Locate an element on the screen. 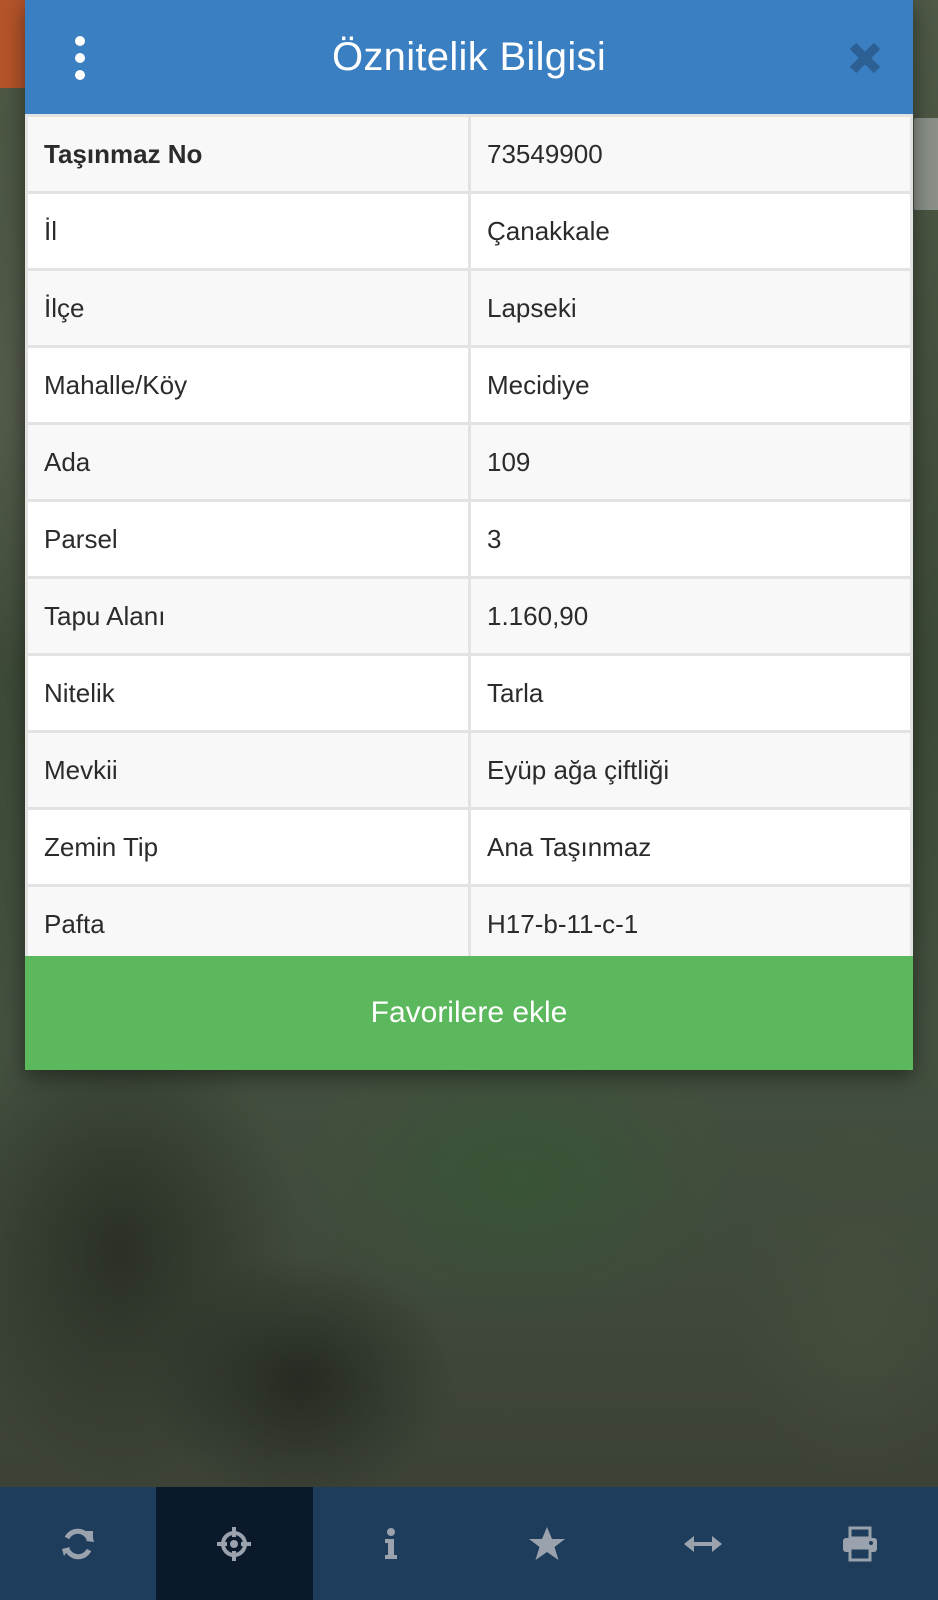  dialog-title: Öznitelik Bilgisi is located at coordinates (469, 56).